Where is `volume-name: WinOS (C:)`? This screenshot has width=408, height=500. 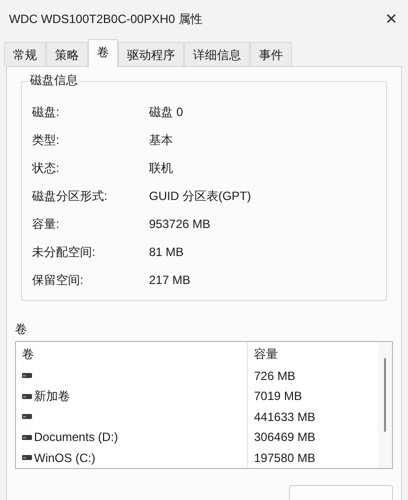 volume-name: WinOS (C:) is located at coordinates (65, 458).